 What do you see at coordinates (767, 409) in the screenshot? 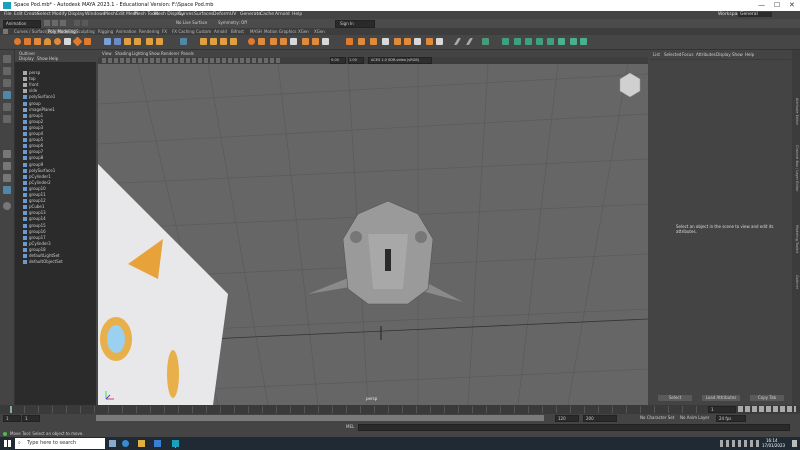
I see `playback-controls` at bounding box center [767, 409].